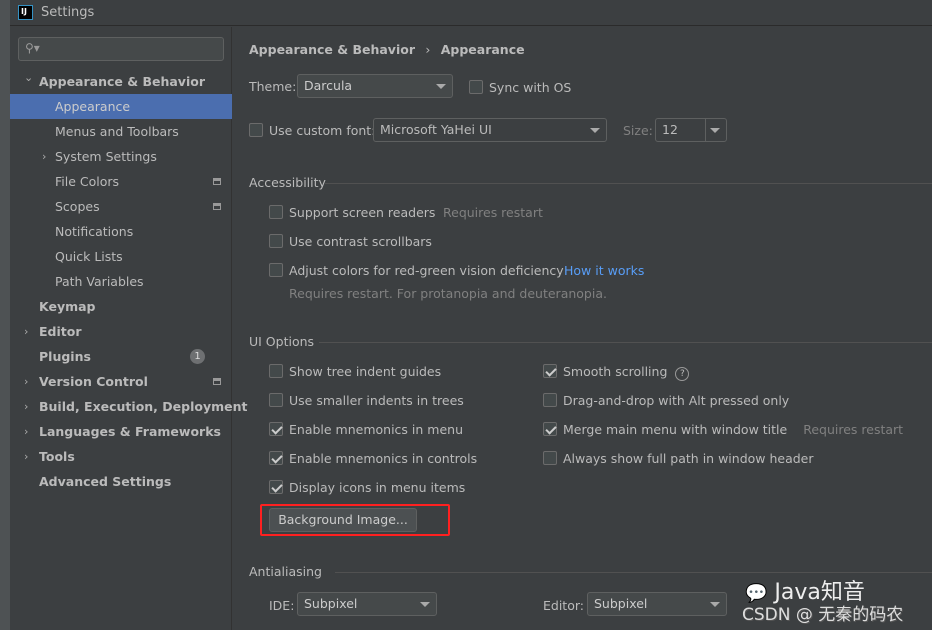  I want to click on sidebar-item-label: Version Control, so click(93, 381).